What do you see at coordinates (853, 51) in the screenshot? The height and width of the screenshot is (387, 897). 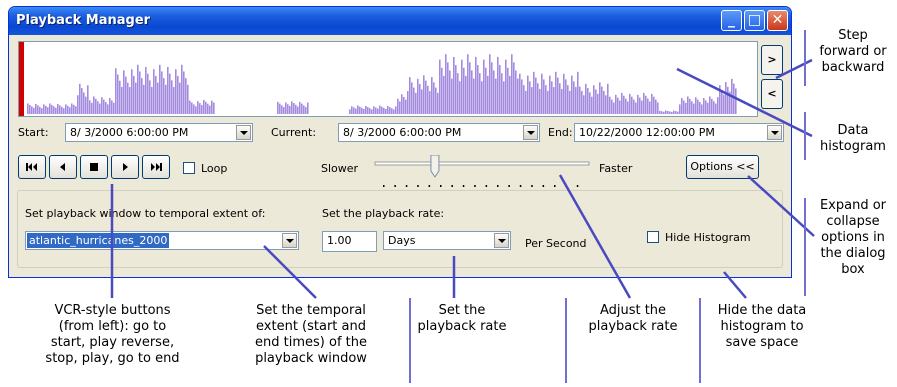 I see `step-annotation: Step forward or backward` at bounding box center [853, 51].